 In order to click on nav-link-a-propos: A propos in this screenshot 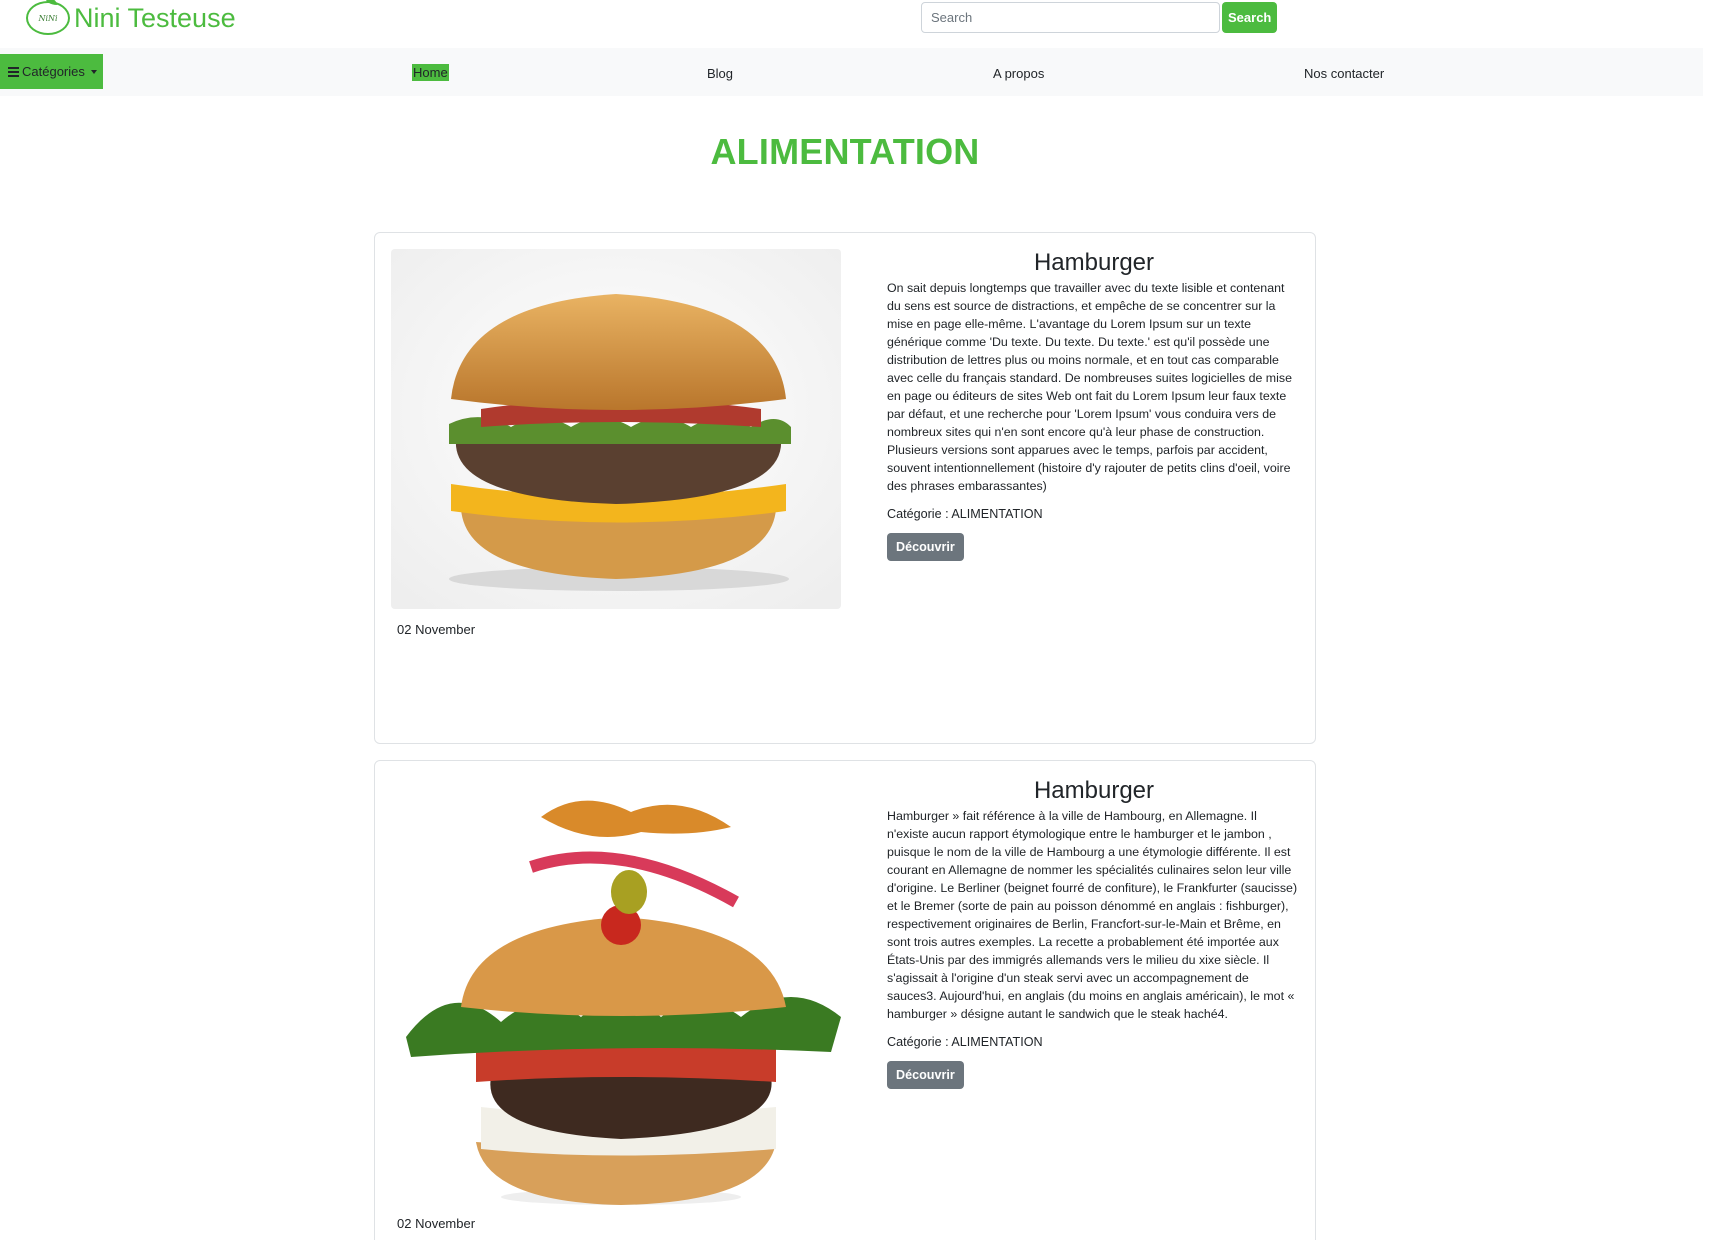, I will do `click(1018, 73)`.